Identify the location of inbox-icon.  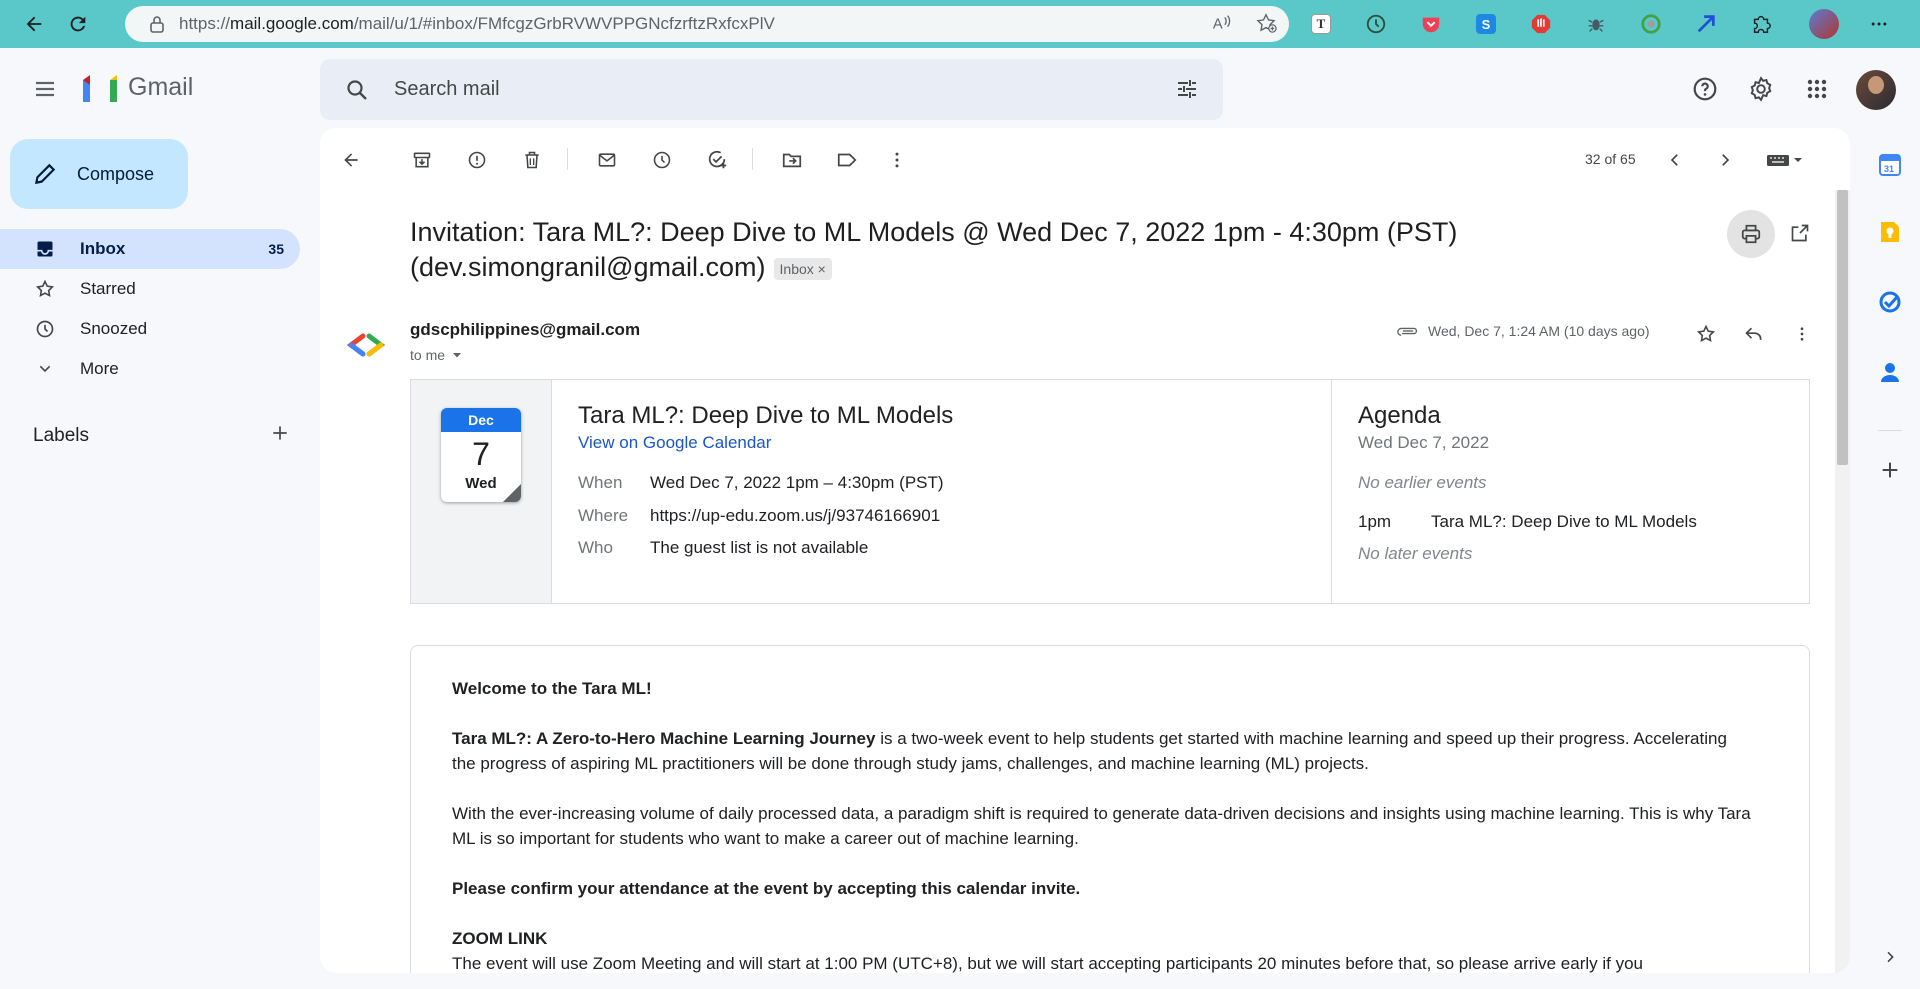
(45, 249).